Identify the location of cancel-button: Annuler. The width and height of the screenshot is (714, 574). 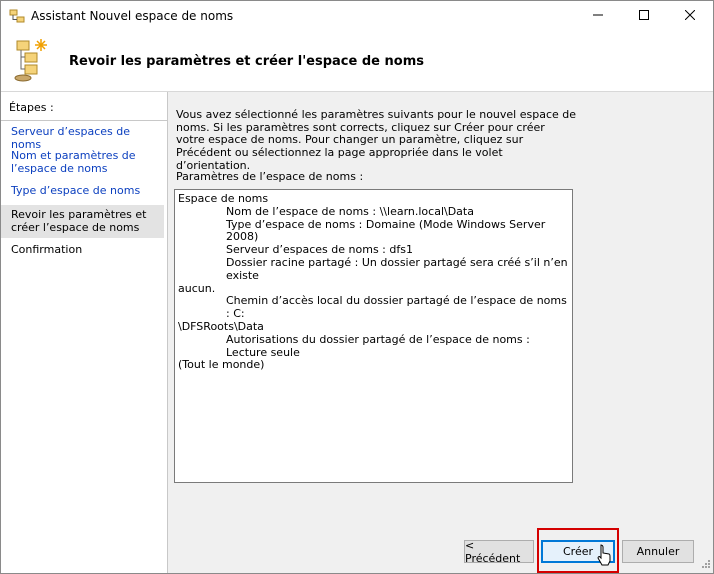
(658, 551).